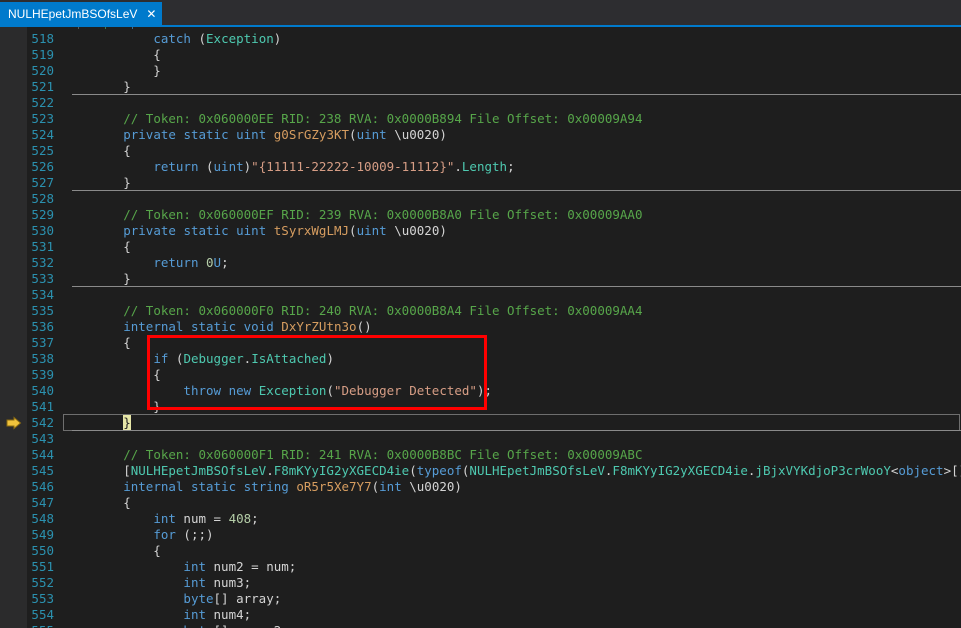  I want to click on line-number: 541, so click(42, 406).